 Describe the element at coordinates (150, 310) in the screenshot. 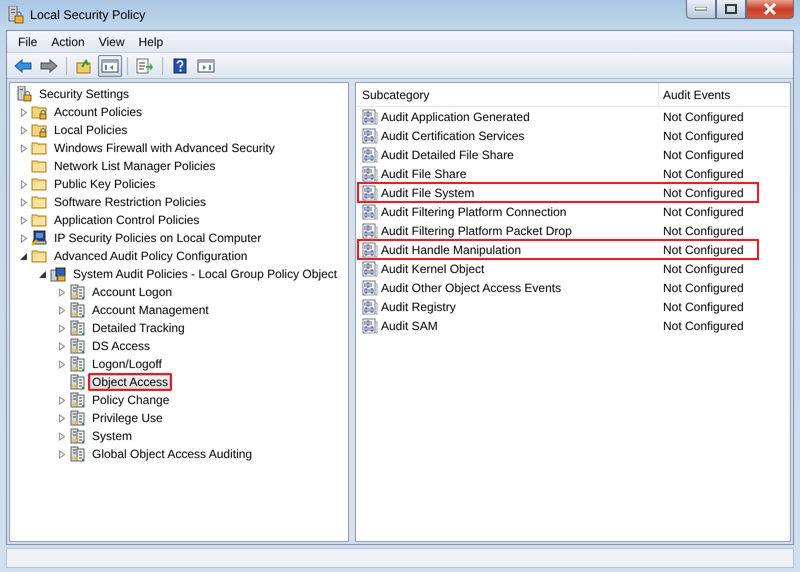

I see `tree-item: Account Management` at that location.